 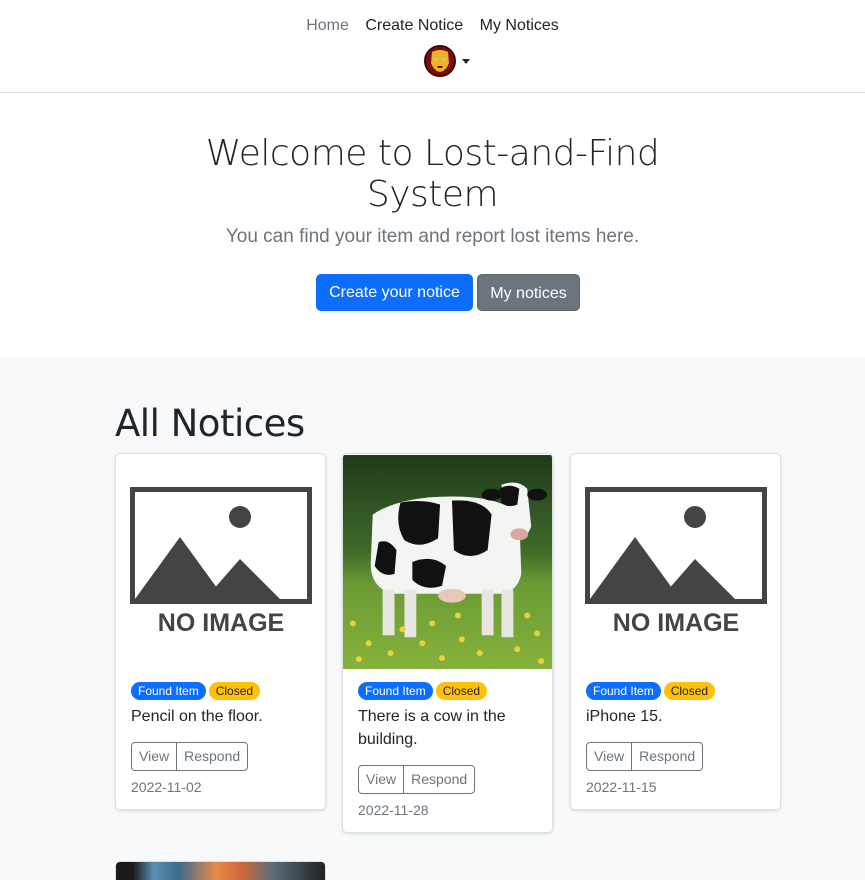 I want to click on hero-buttons: Create your notice My notices, so click(x=448, y=292).